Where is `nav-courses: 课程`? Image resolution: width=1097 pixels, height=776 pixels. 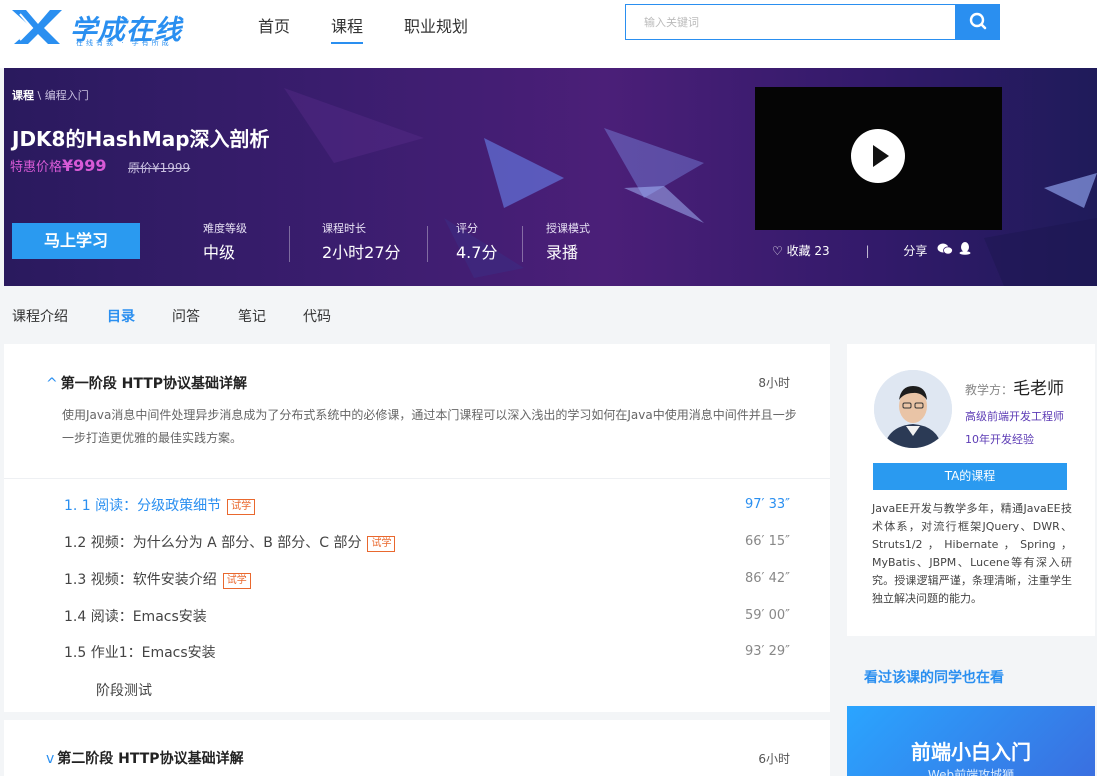 nav-courses: 课程 is located at coordinates (347, 28).